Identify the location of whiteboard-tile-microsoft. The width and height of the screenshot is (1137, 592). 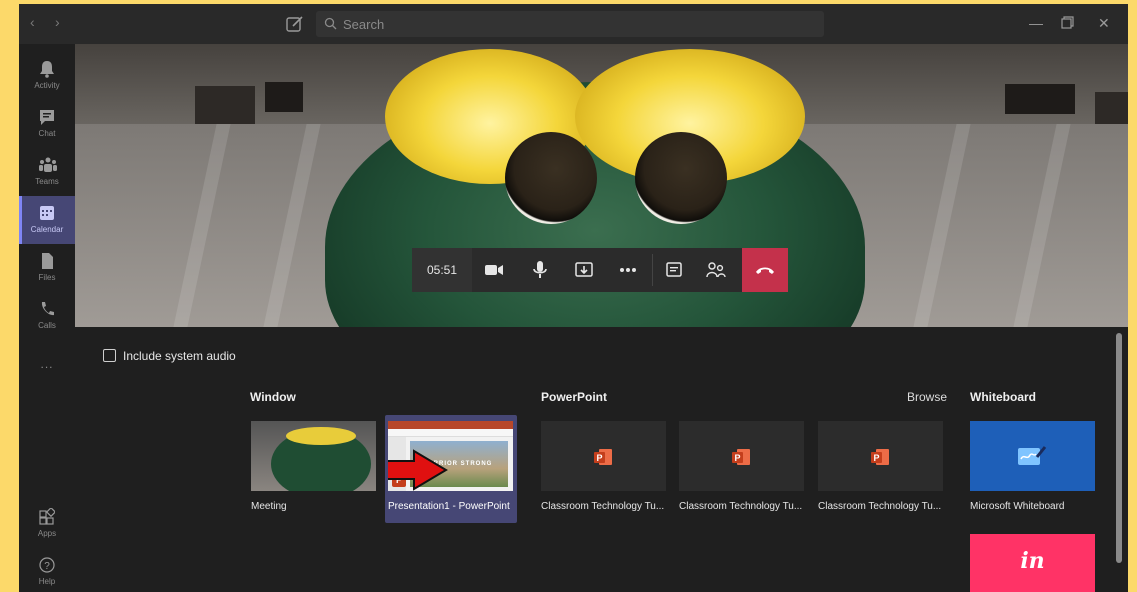
(1032, 456).